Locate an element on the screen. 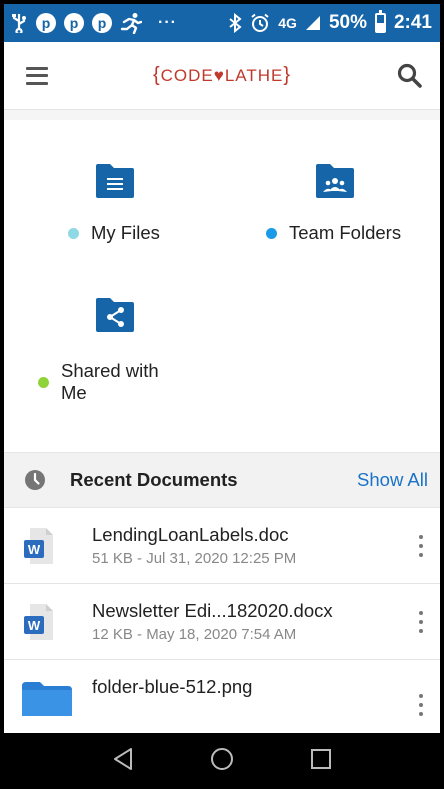 The height and width of the screenshot is (789, 444). document-name: Newsletter Edi...182020.docx is located at coordinates (212, 610).